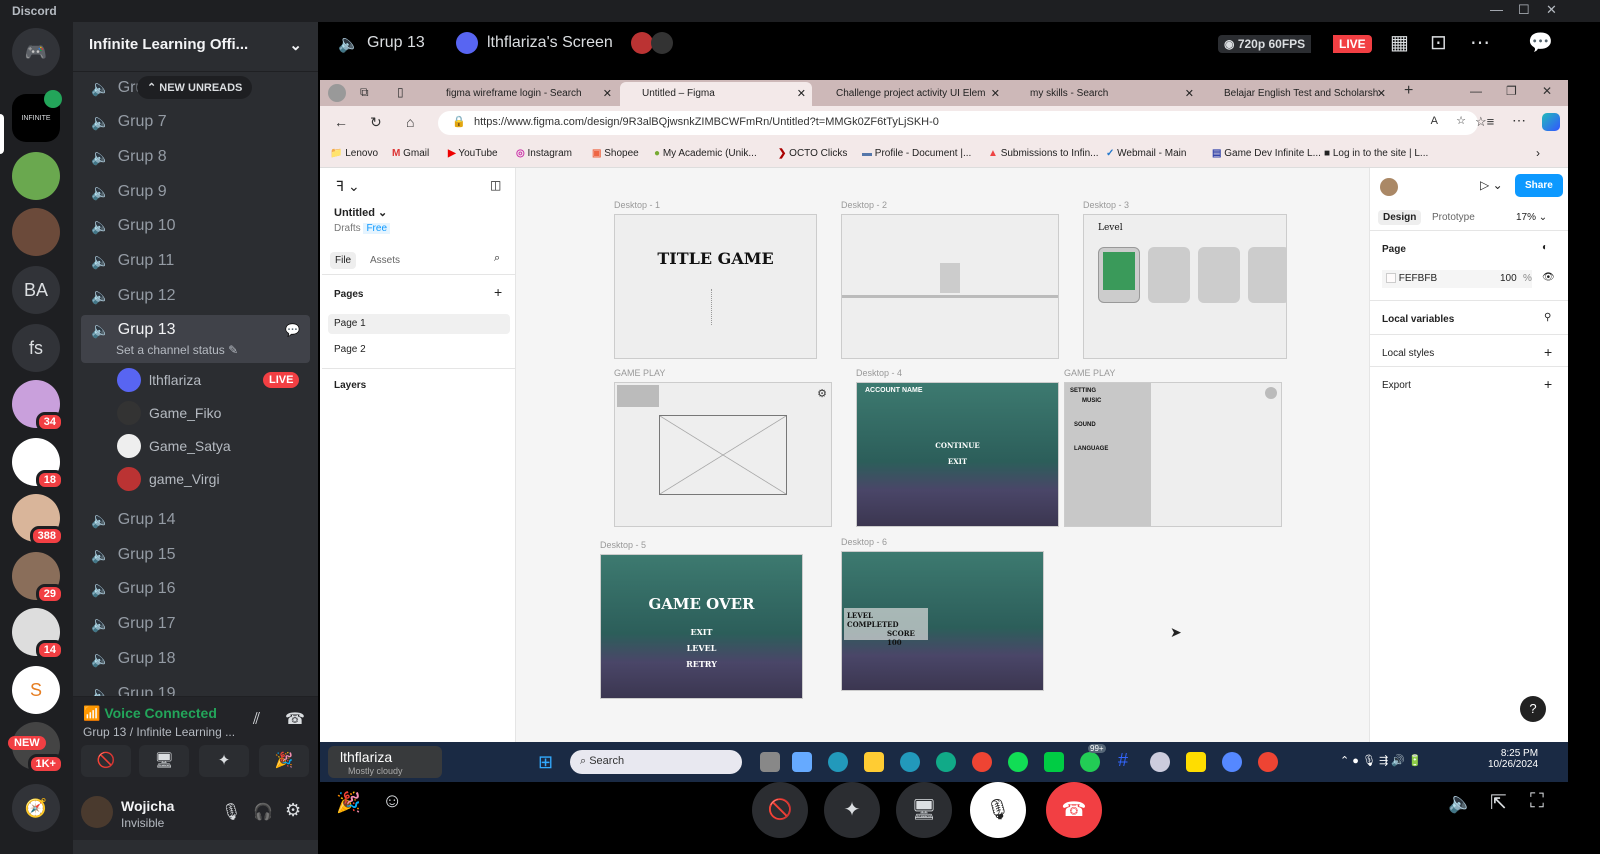 This screenshot has width=1600, height=854. What do you see at coordinates (924, 810) in the screenshot?
I see `screen-share-button: 🖥` at bounding box center [924, 810].